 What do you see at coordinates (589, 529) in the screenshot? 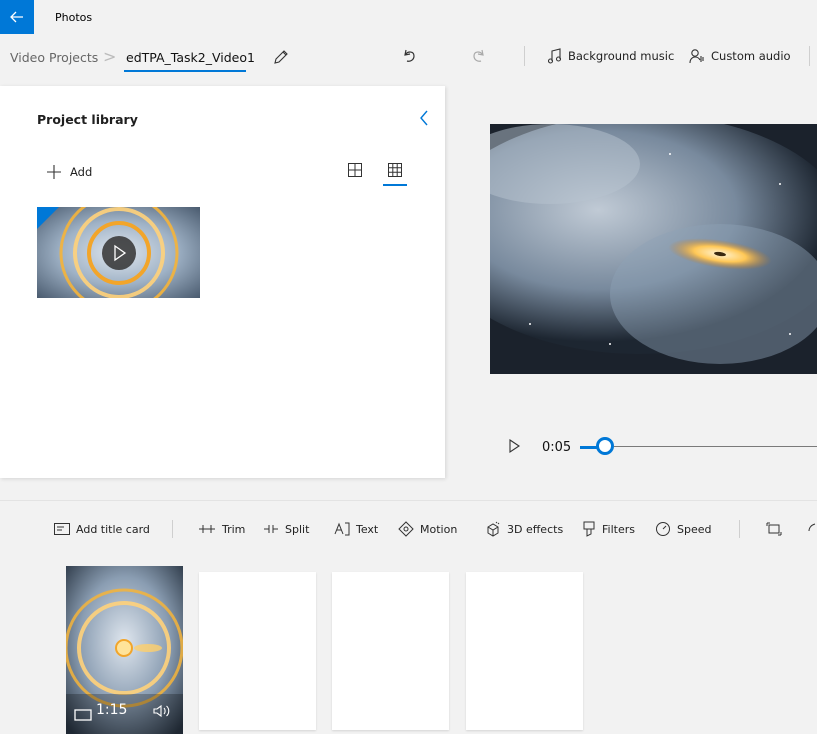
I see `filters-icon` at bounding box center [589, 529].